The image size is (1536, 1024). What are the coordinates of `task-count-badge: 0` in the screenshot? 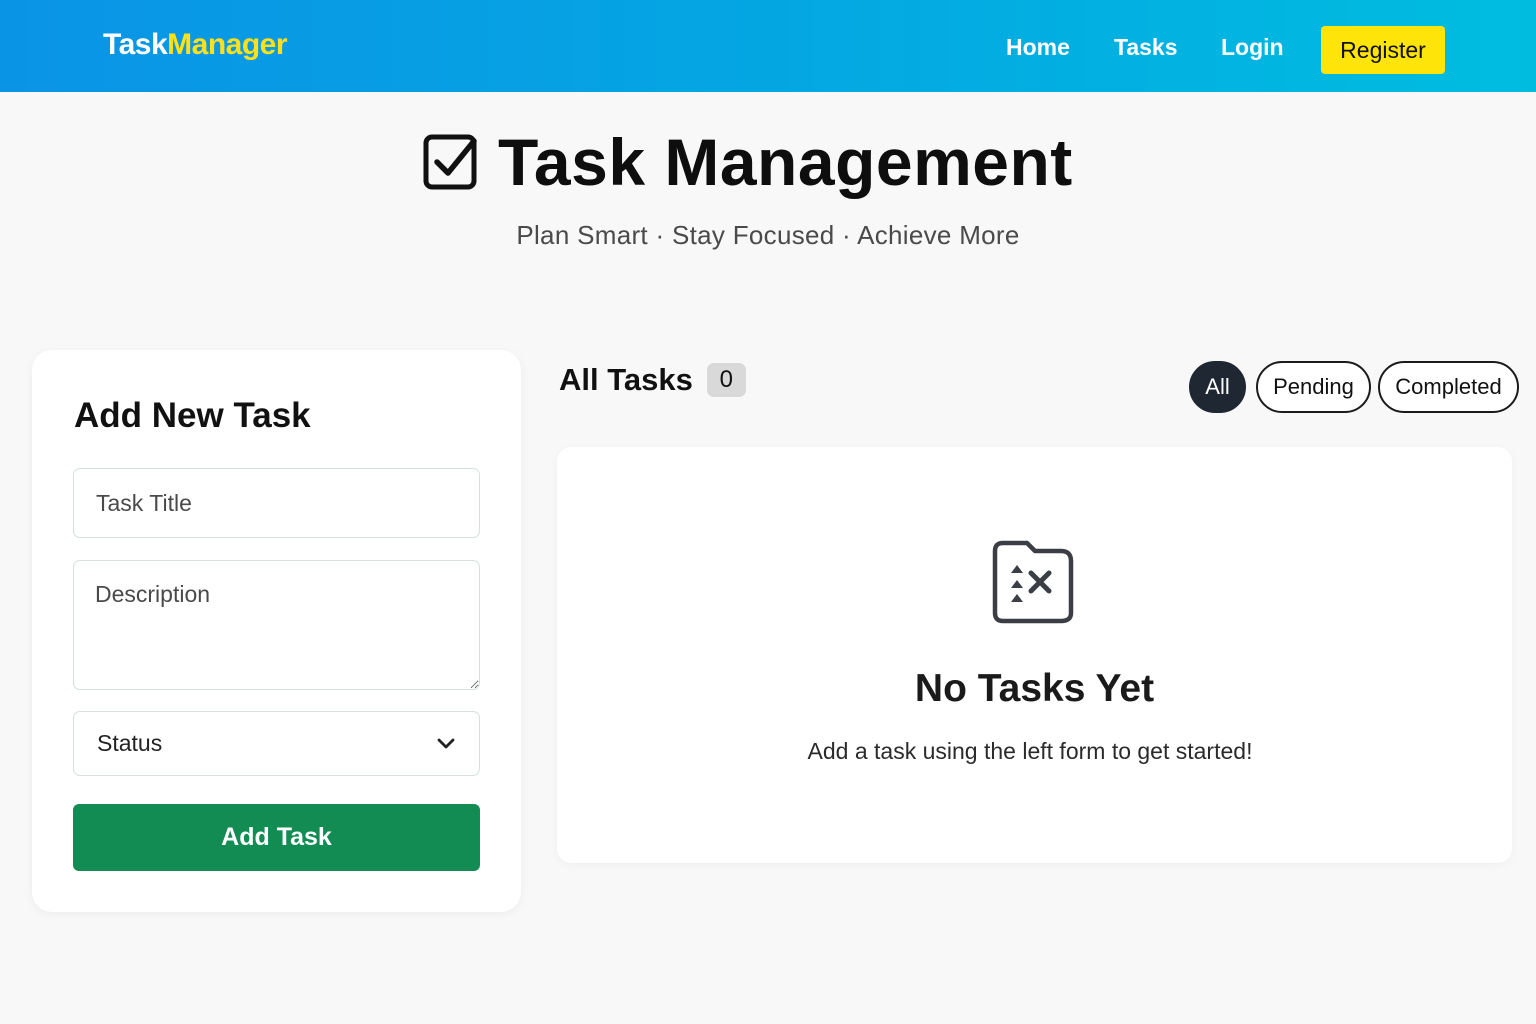 It's located at (726, 380).